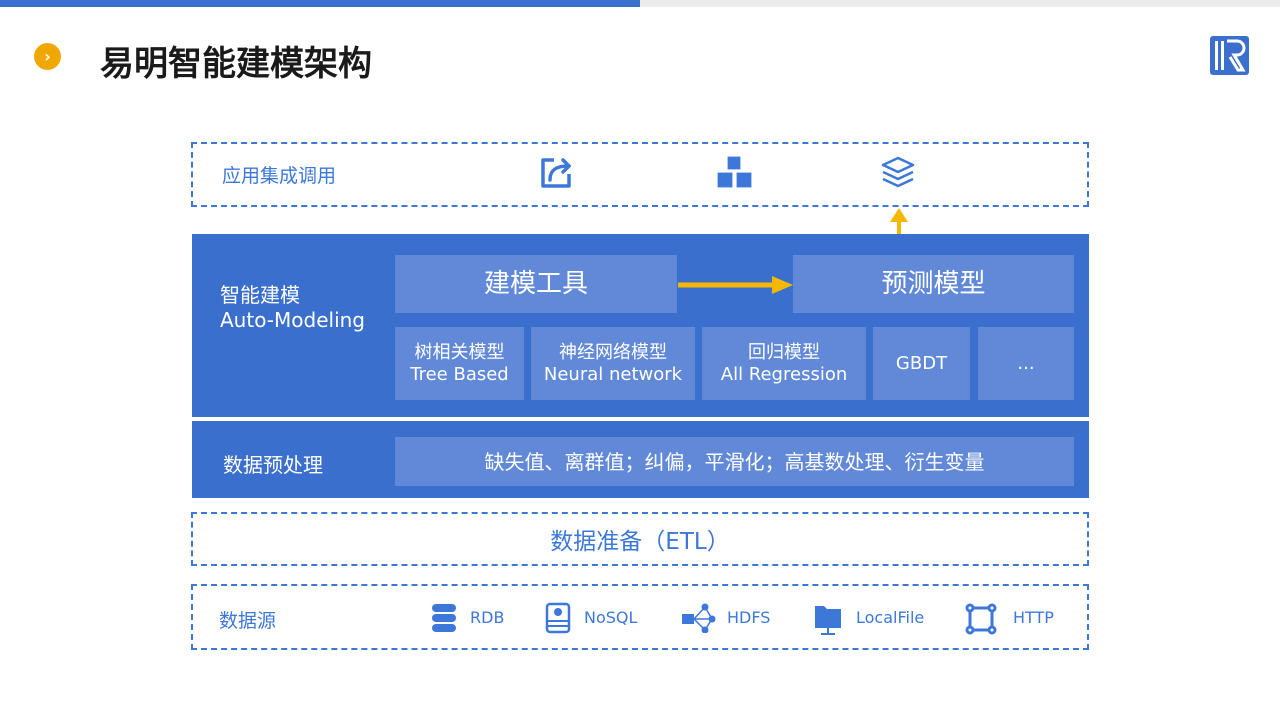  What do you see at coordinates (898, 172) in the screenshot?
I see `layers-icon` at bounding box center [898, 172].